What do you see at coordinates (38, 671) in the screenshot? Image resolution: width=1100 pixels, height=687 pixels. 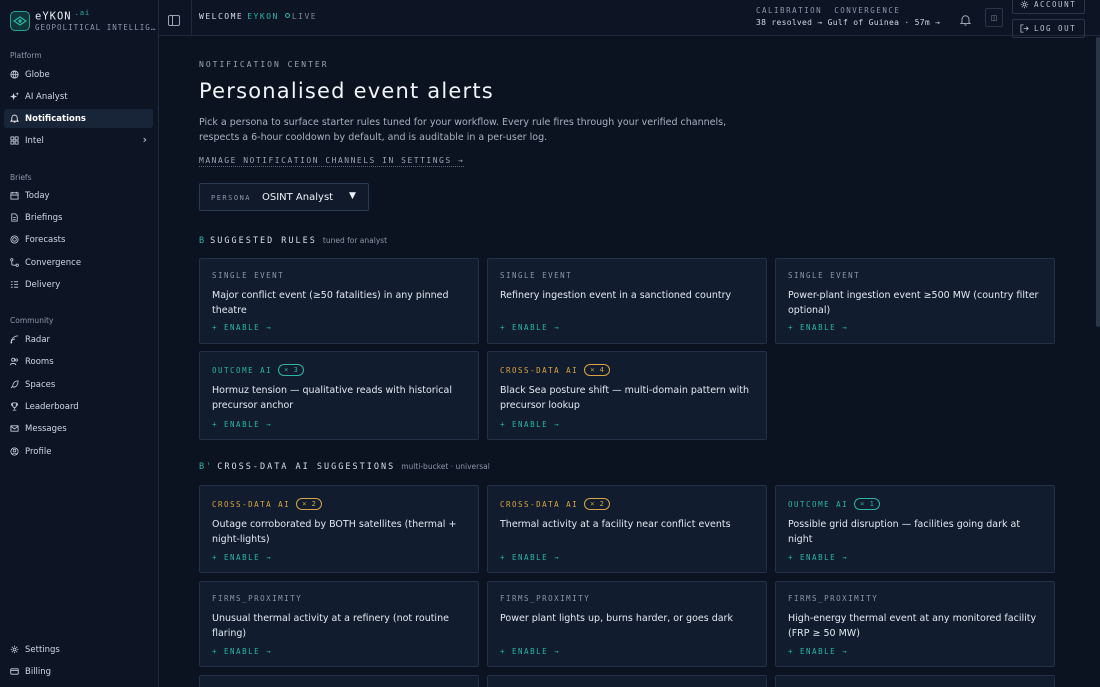 I see `sidebar-item-label: Billing` at bounding box center [38, 671].